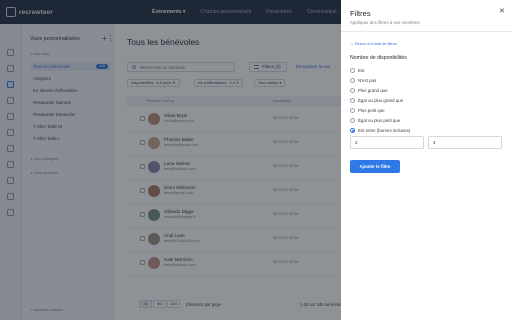 This screenshot has height=320, width=512. Describe the element at coordinates (373, 90) in the screenshot. I see `option-label: Plus grand que` at that location.